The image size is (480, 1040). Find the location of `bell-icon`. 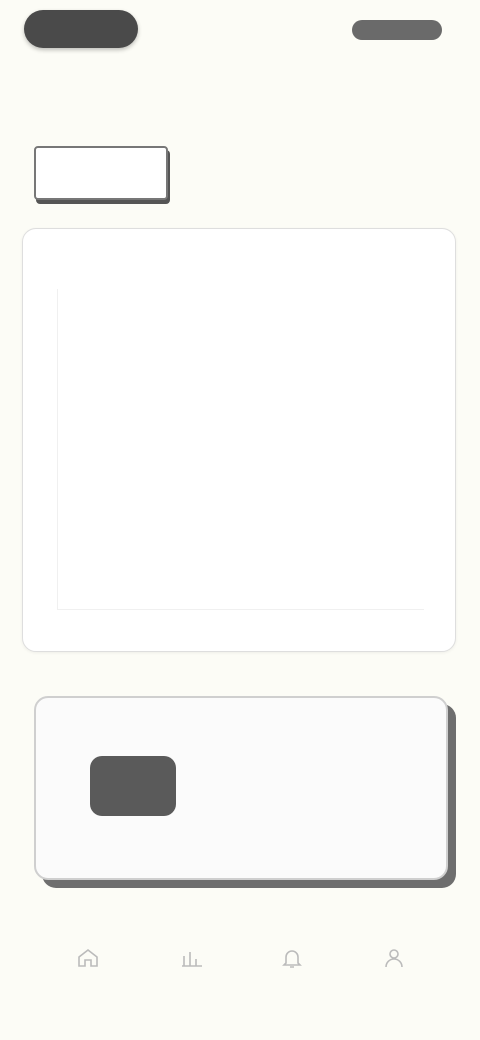

bell-icon is located at coordinates (292, 959).